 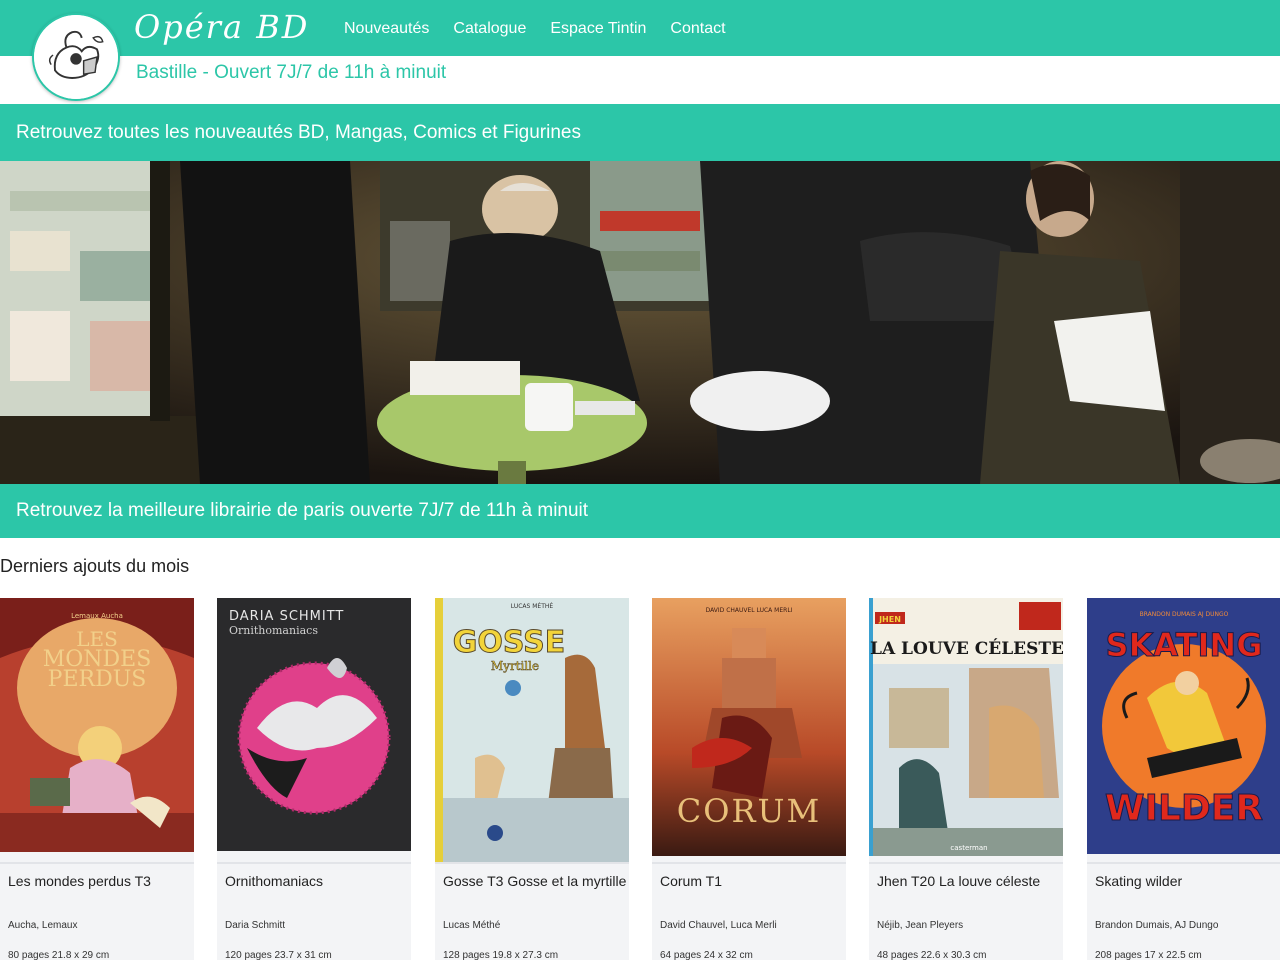 What do you see at coordinates (382, 29) in the screenshot?
I see `nav-nouveautes: Nouveautés` at bounding box center [382, 29].